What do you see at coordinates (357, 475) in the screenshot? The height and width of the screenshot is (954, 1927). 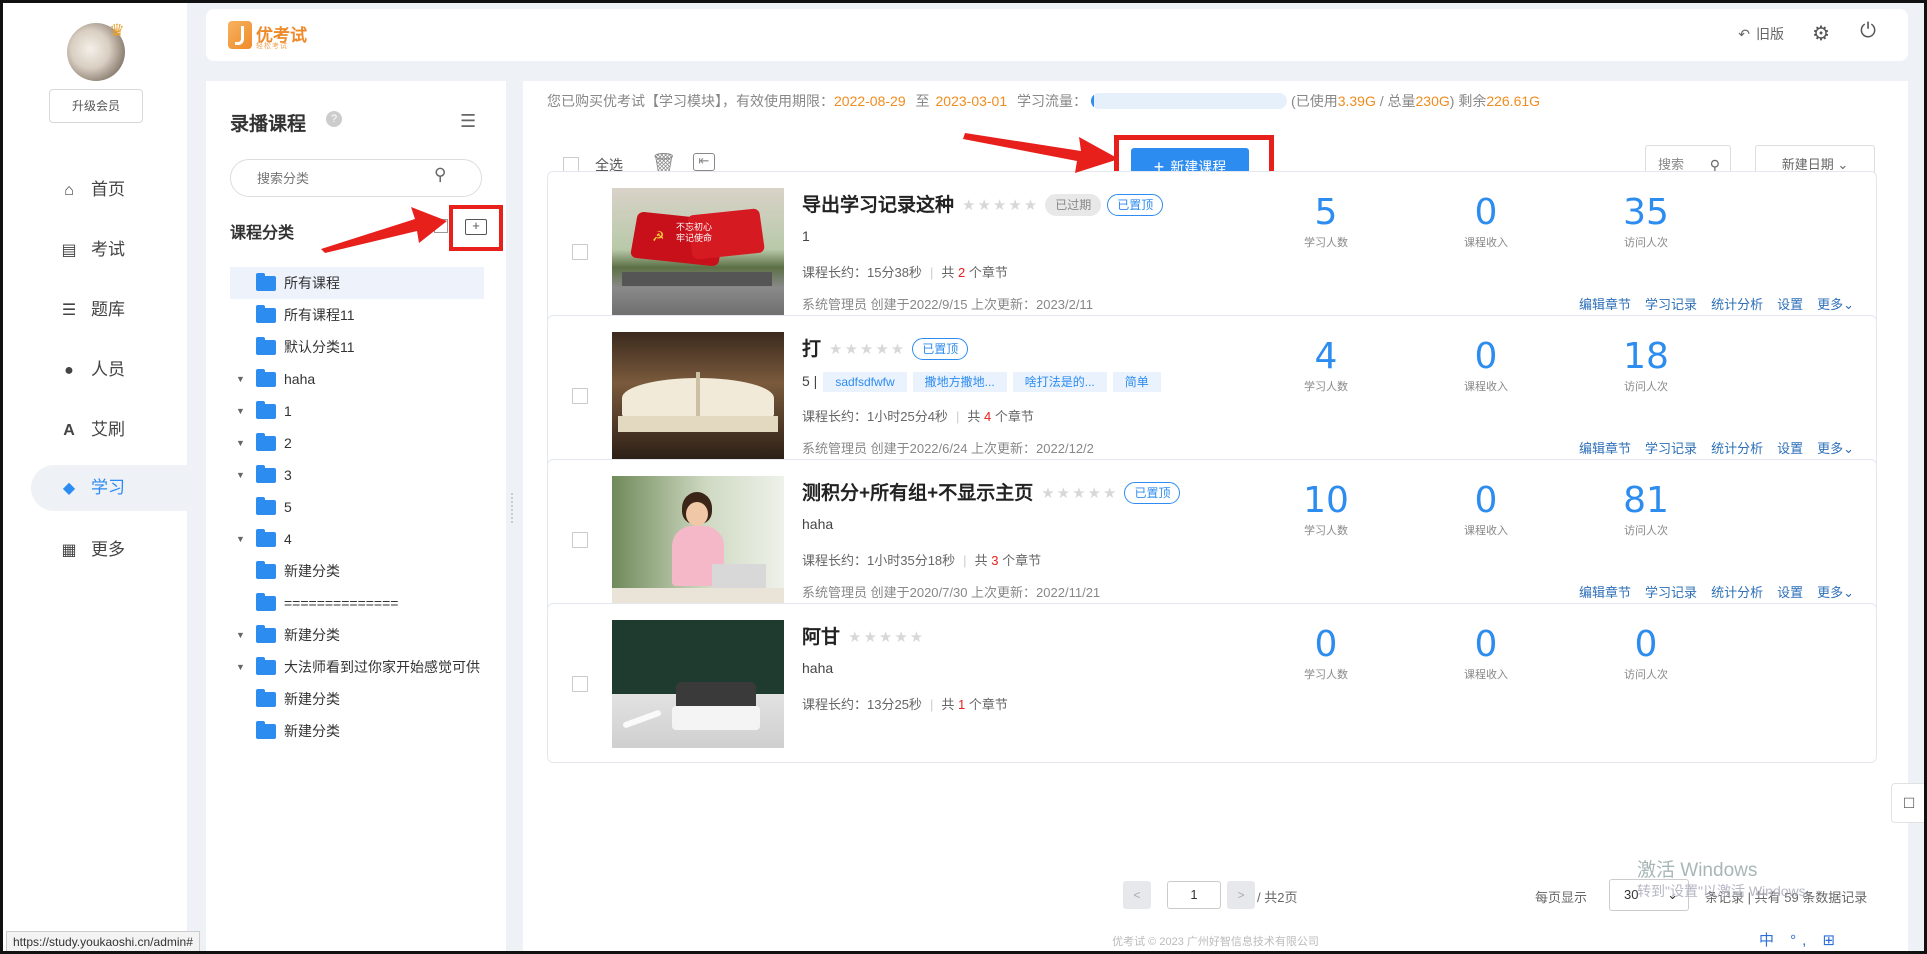 I see `category-tree-item: ▼ 3` at bounding box center [357, 475].